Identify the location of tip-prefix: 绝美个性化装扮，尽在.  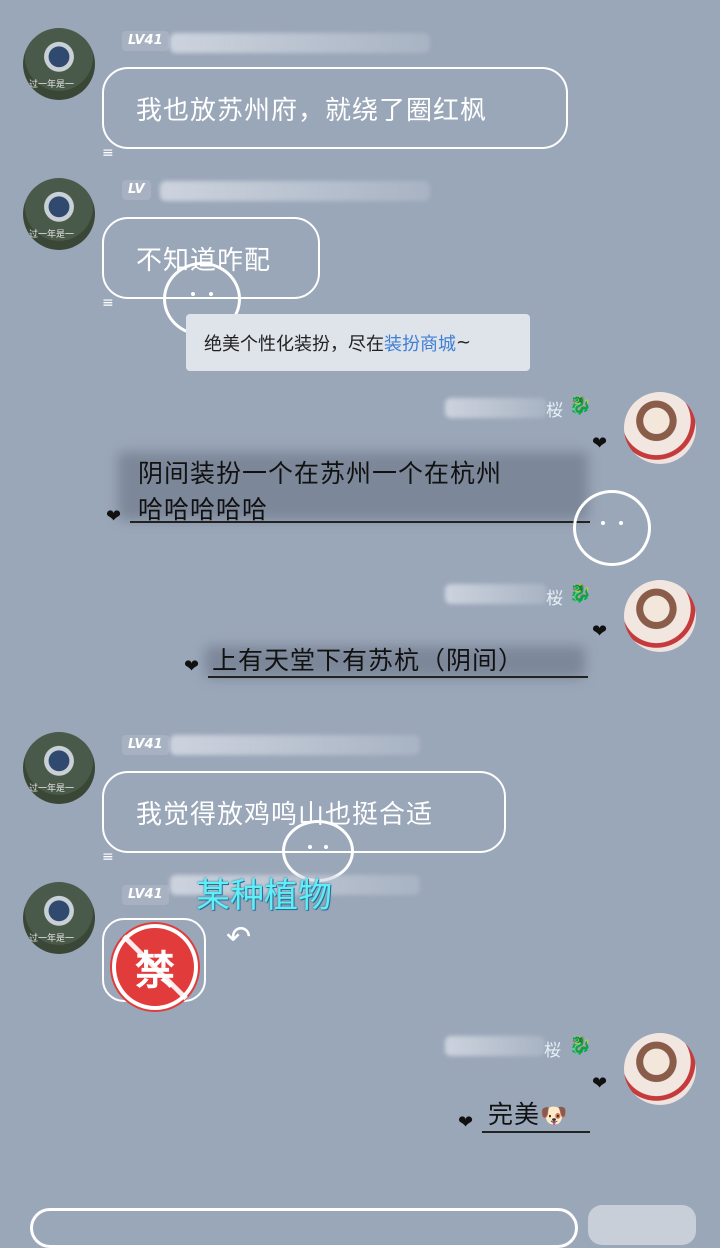
(294, 344).